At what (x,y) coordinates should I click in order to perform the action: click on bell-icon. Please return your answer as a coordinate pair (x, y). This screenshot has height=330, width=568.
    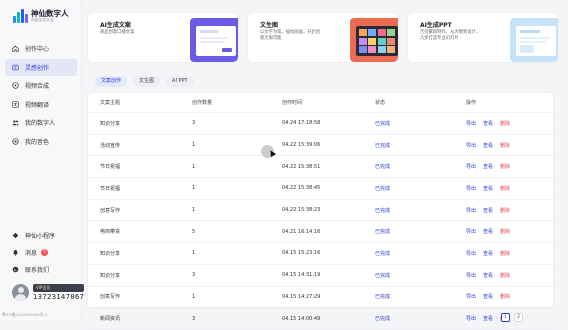
    Looking at the image, I should click on (15, 252).